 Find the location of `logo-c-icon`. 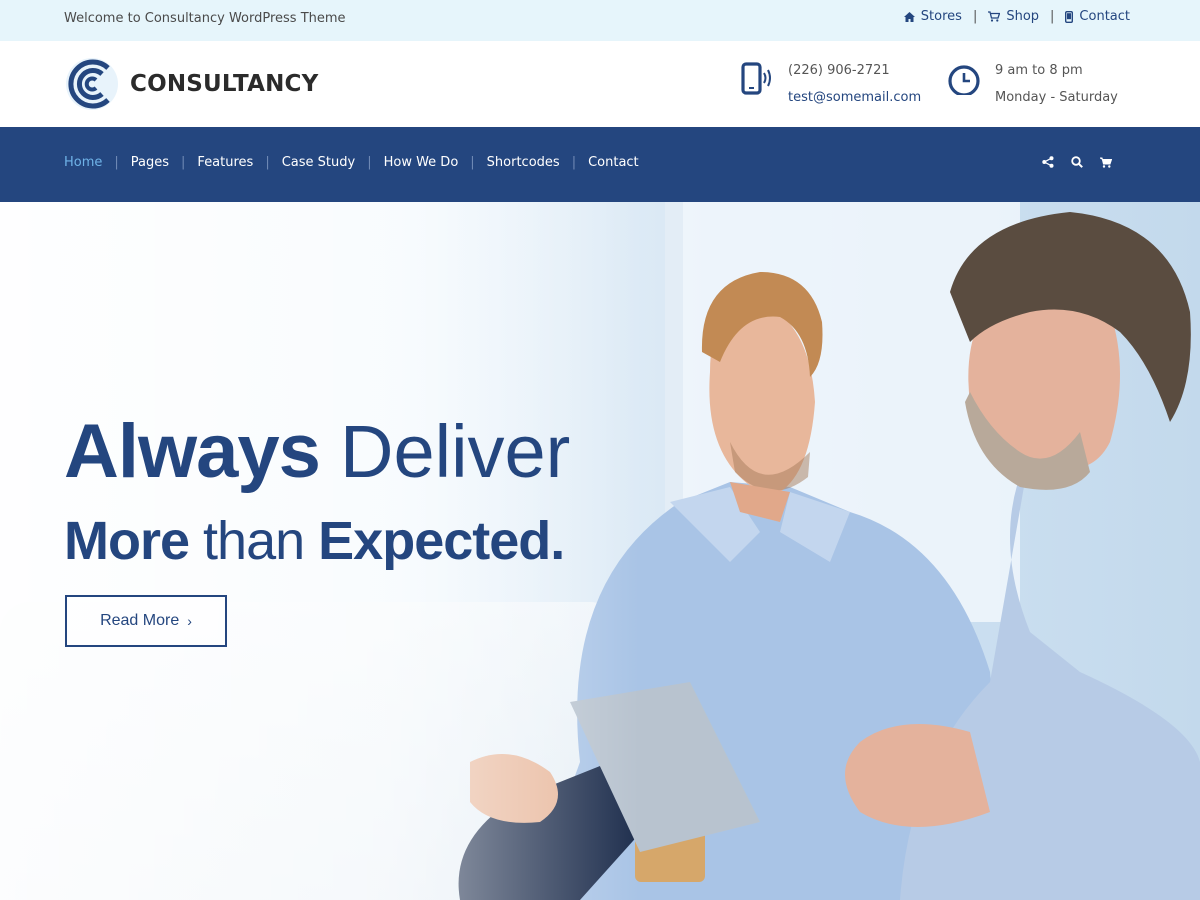

logo-c-icon is located at coordinates (92, 84).